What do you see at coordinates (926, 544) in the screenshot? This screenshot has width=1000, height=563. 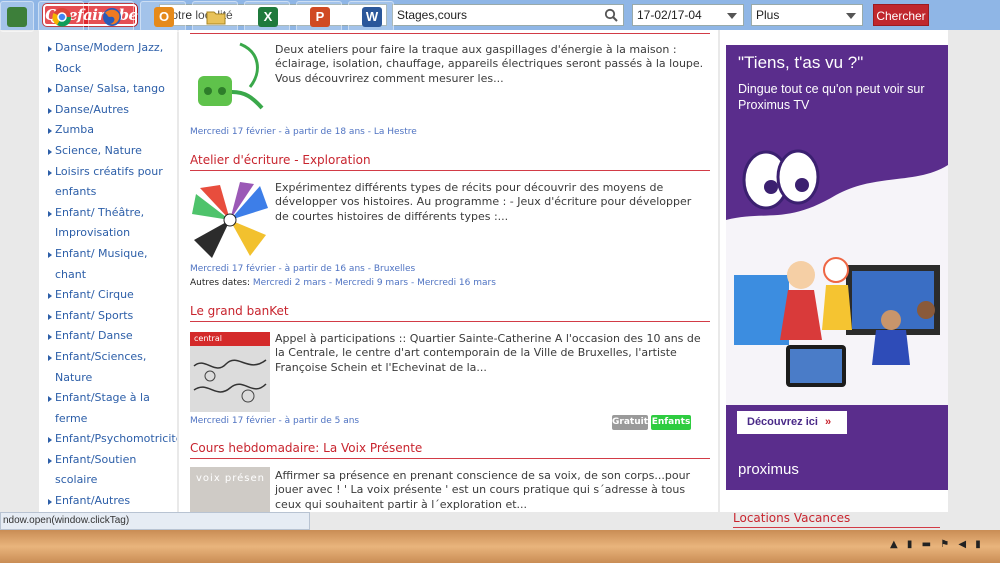 I see `battery-icon: ▬` at bounding box center [926, 544].